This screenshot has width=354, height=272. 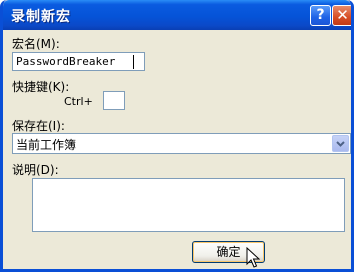 I want to click on mouse-pointer-icon, so click(x=253, y=257).